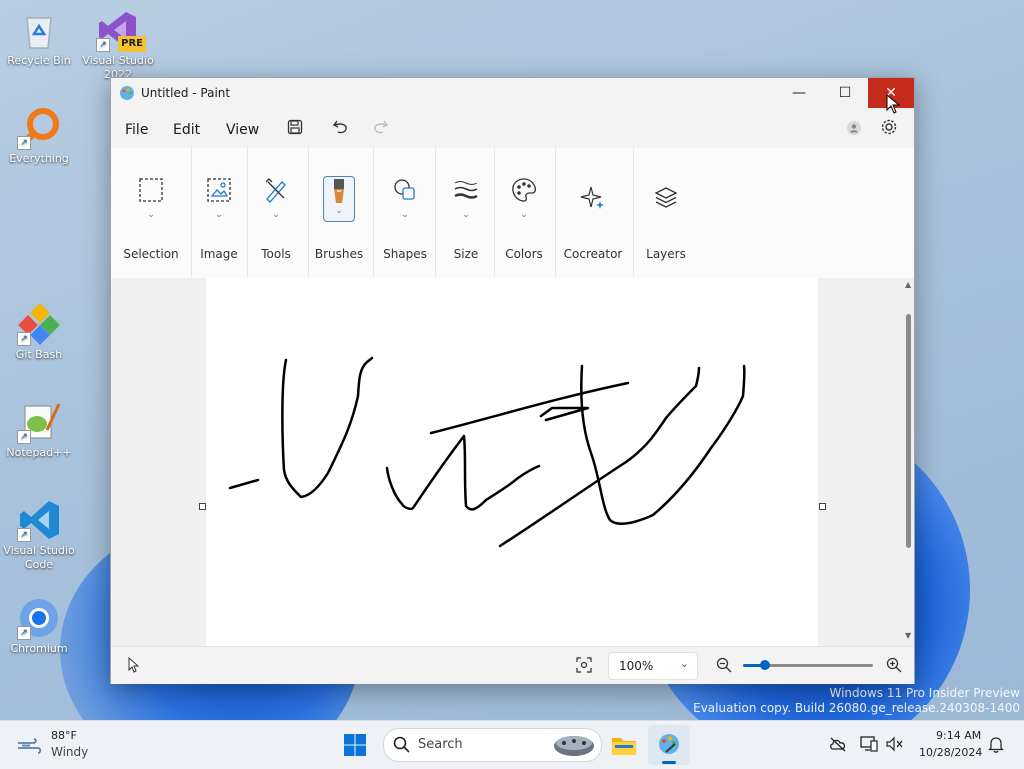  I want to click on scrollbar-thumb, so click(908, 431).